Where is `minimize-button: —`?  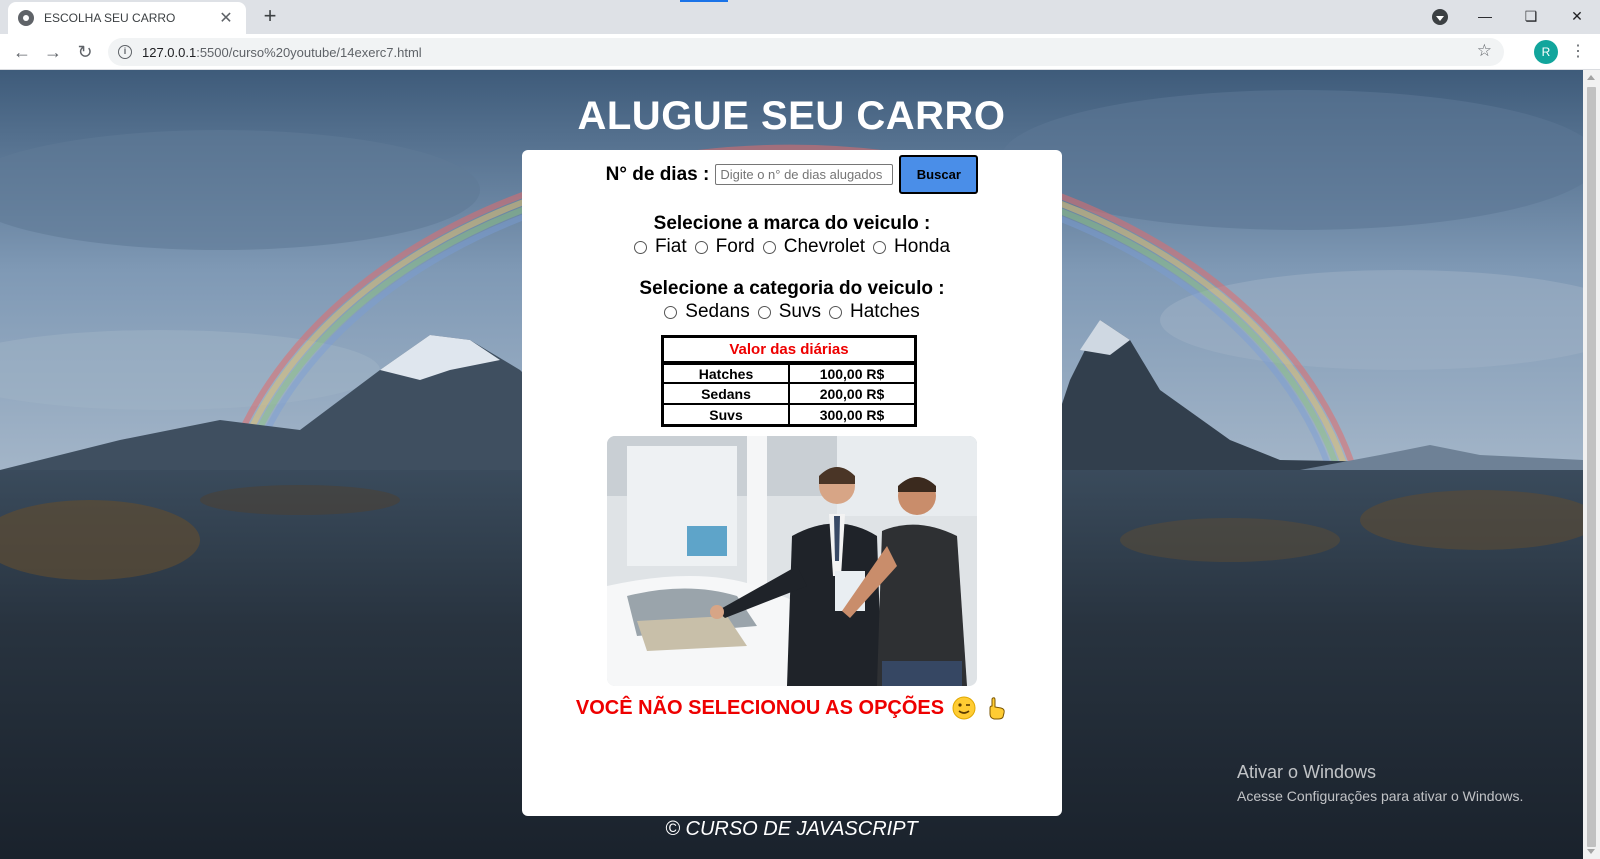
minimize-button: — is located at coordinates (1485, 16).